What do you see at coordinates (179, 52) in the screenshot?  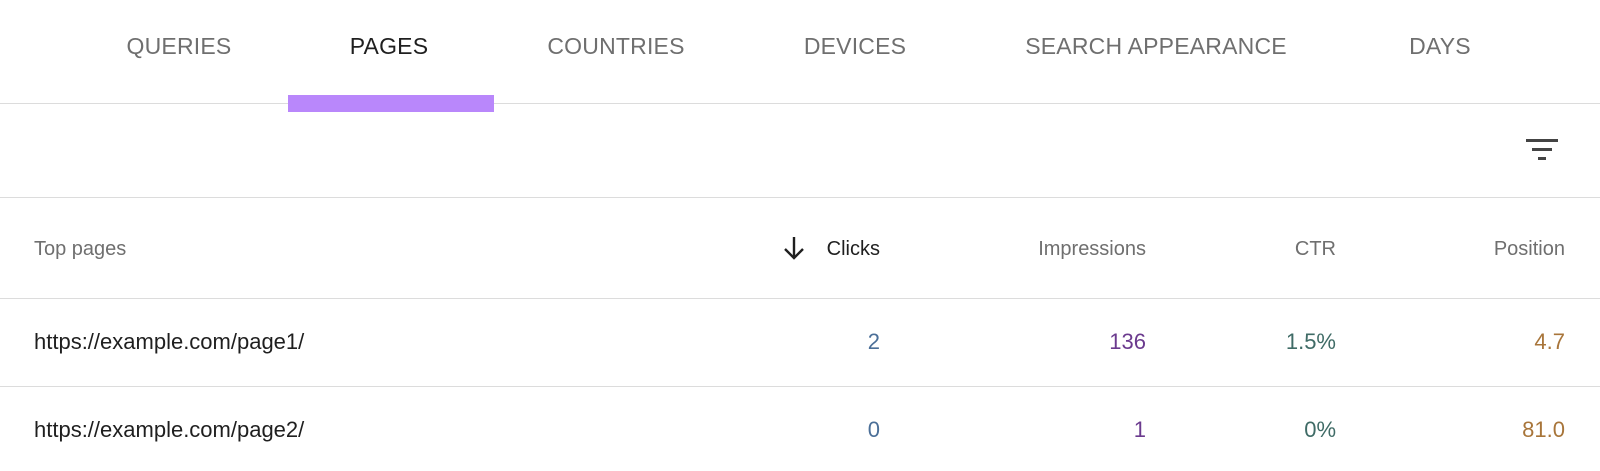 I see `tab-queries: QUERIES` at bounding box center [179, 52].